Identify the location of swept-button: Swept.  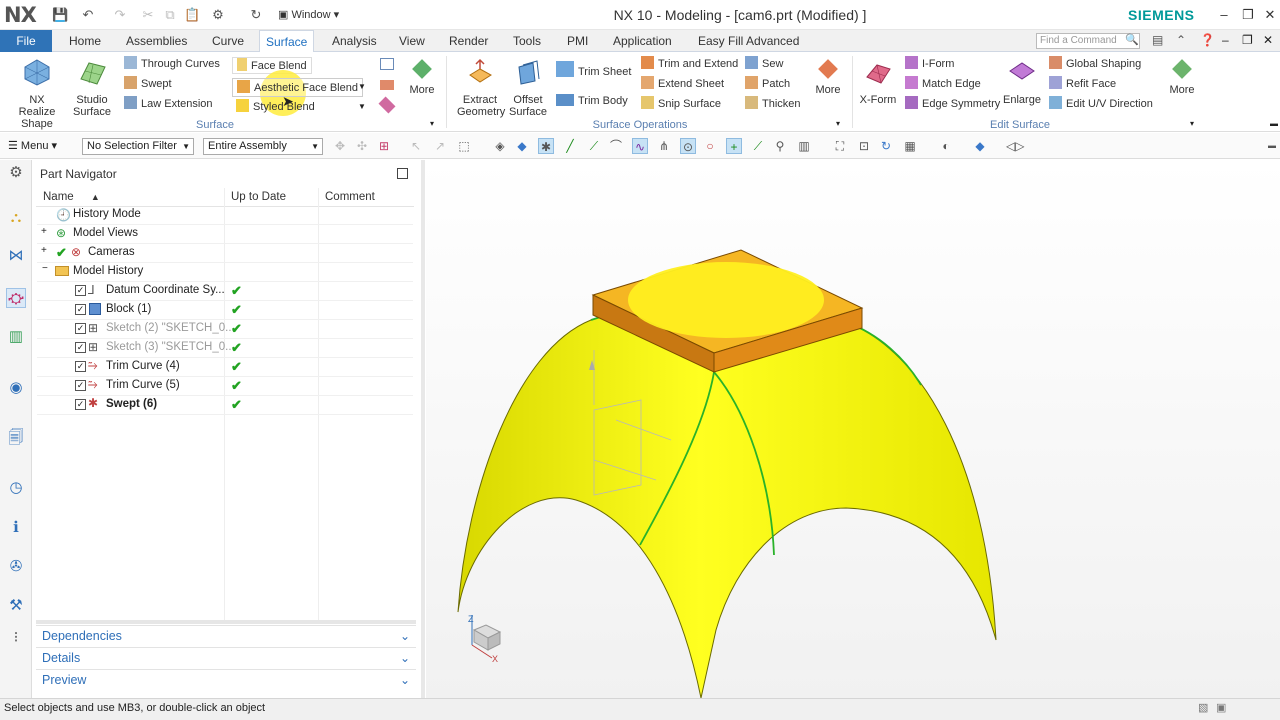
(148, 84).